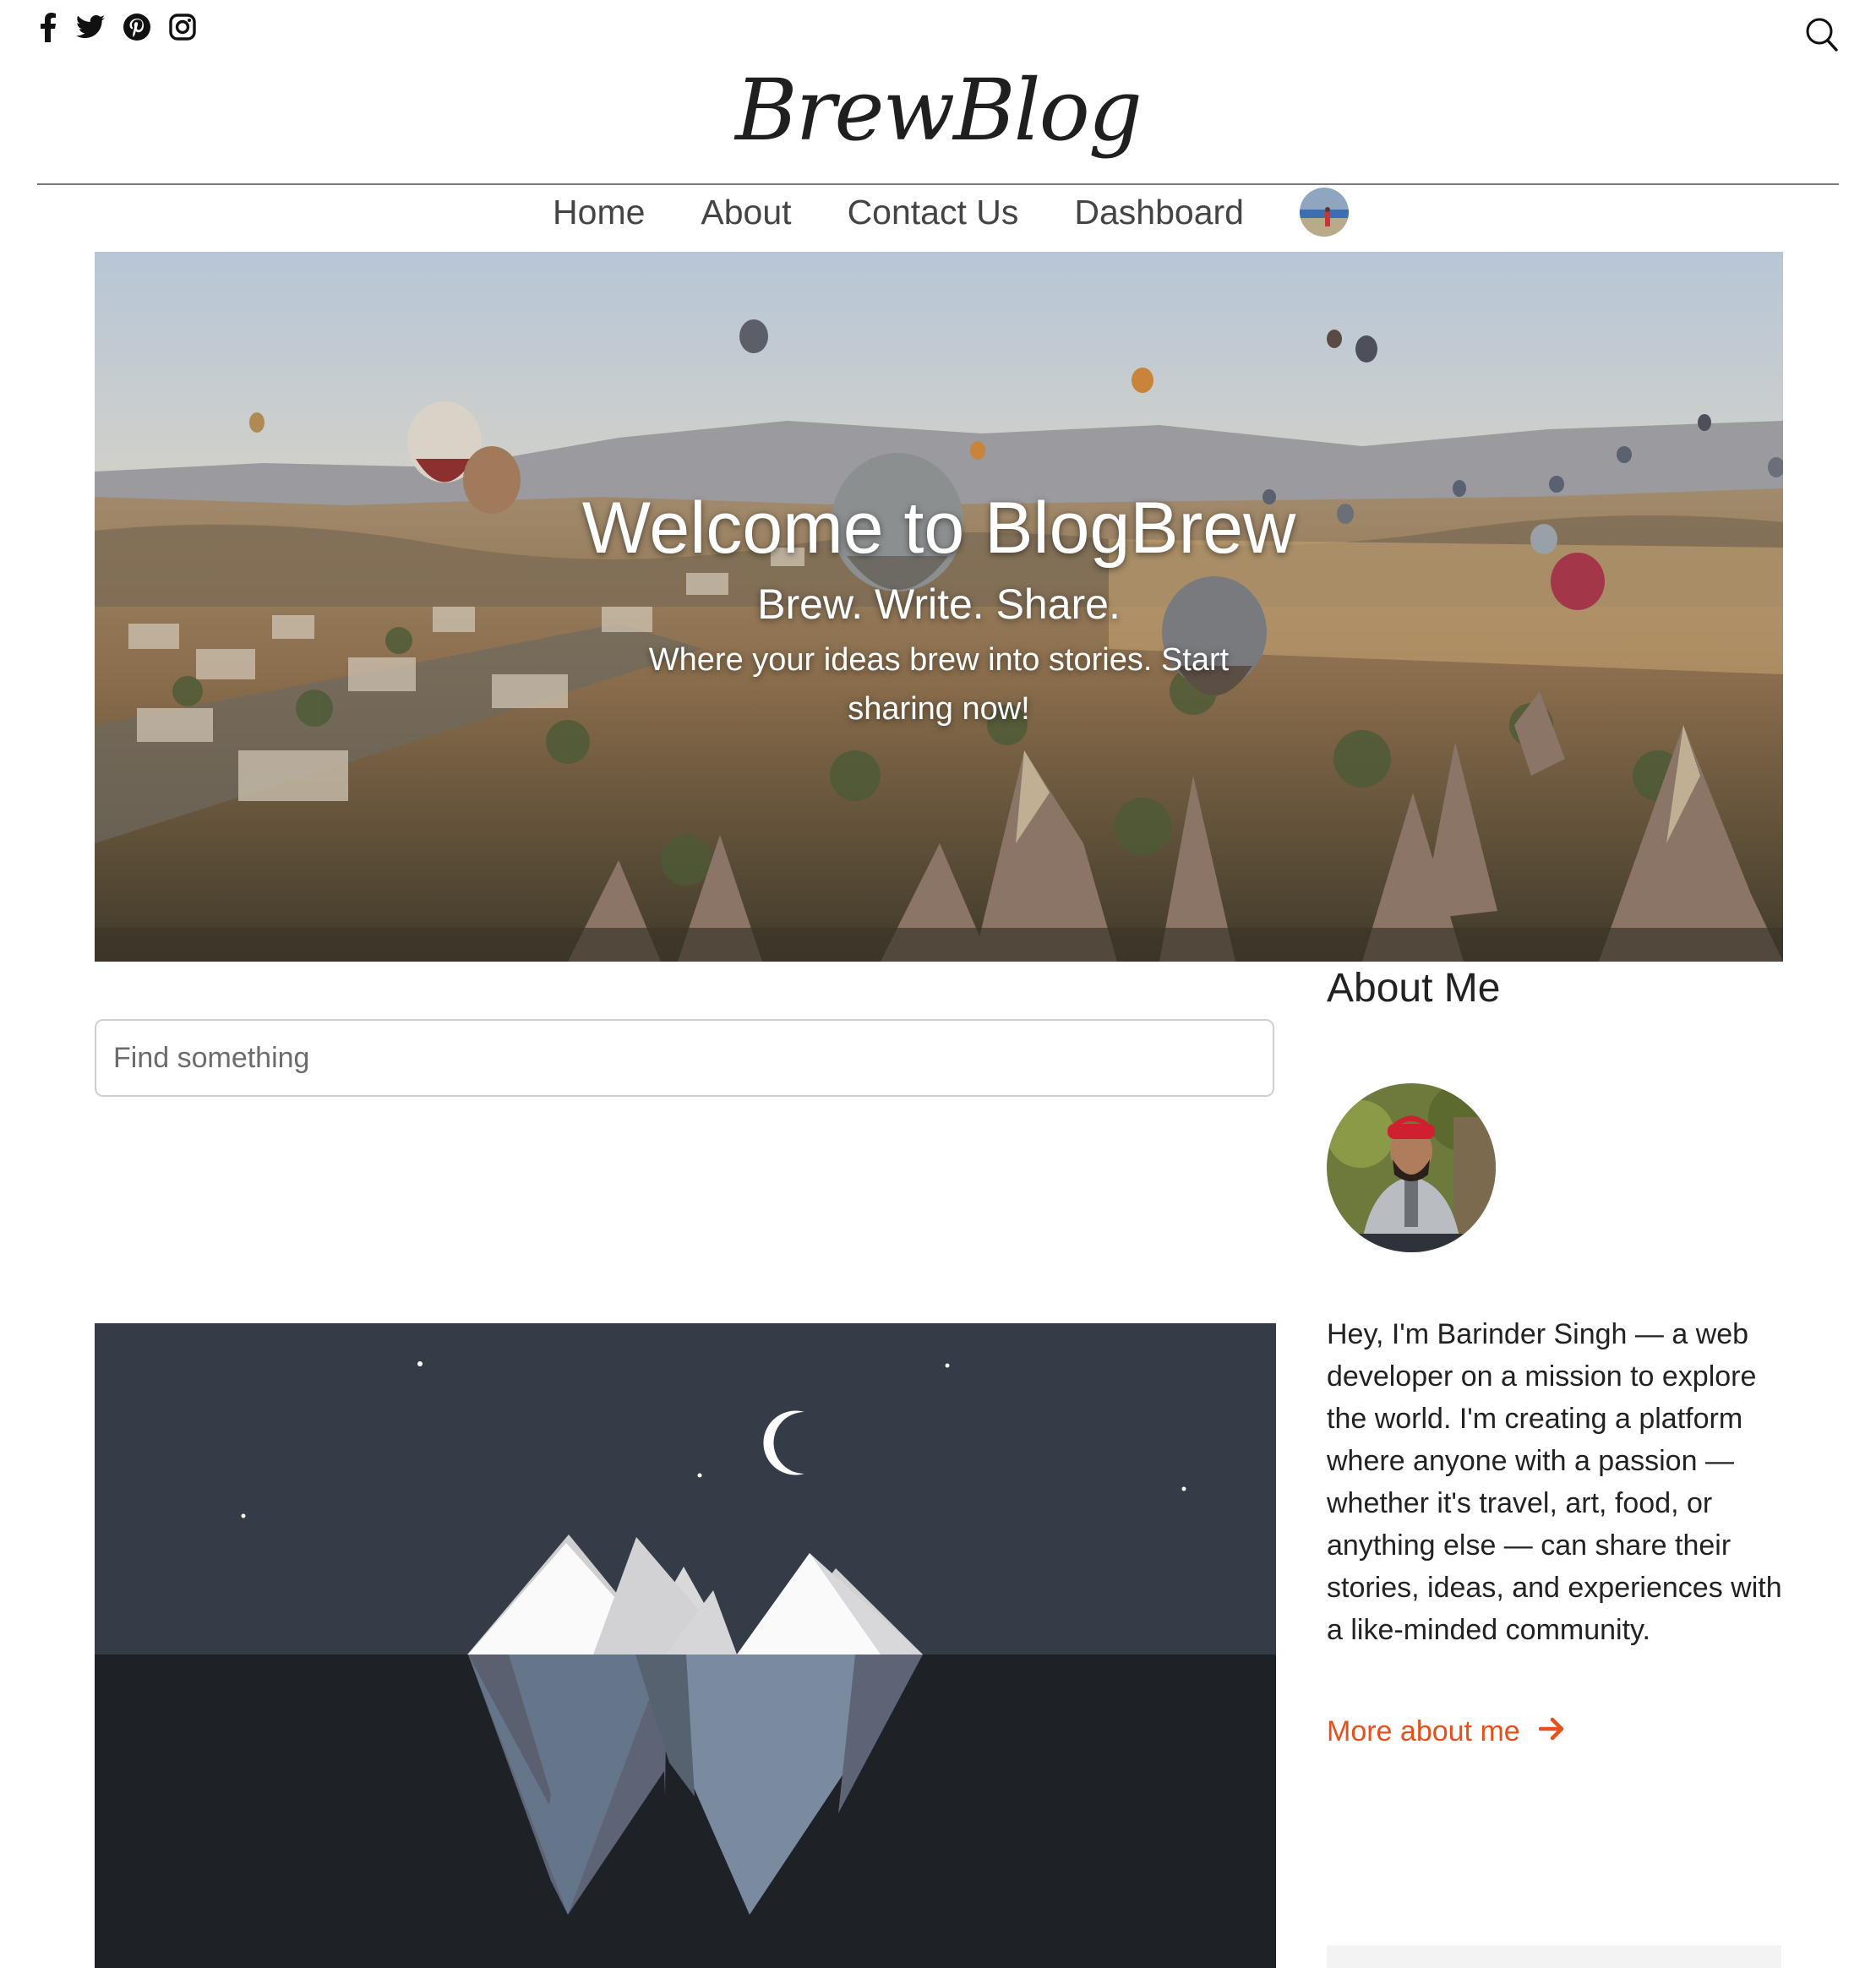 The width and height of the screenshot is (1876, 1968). I want to click on more-about-label: More about me, so click(1423, 1731).